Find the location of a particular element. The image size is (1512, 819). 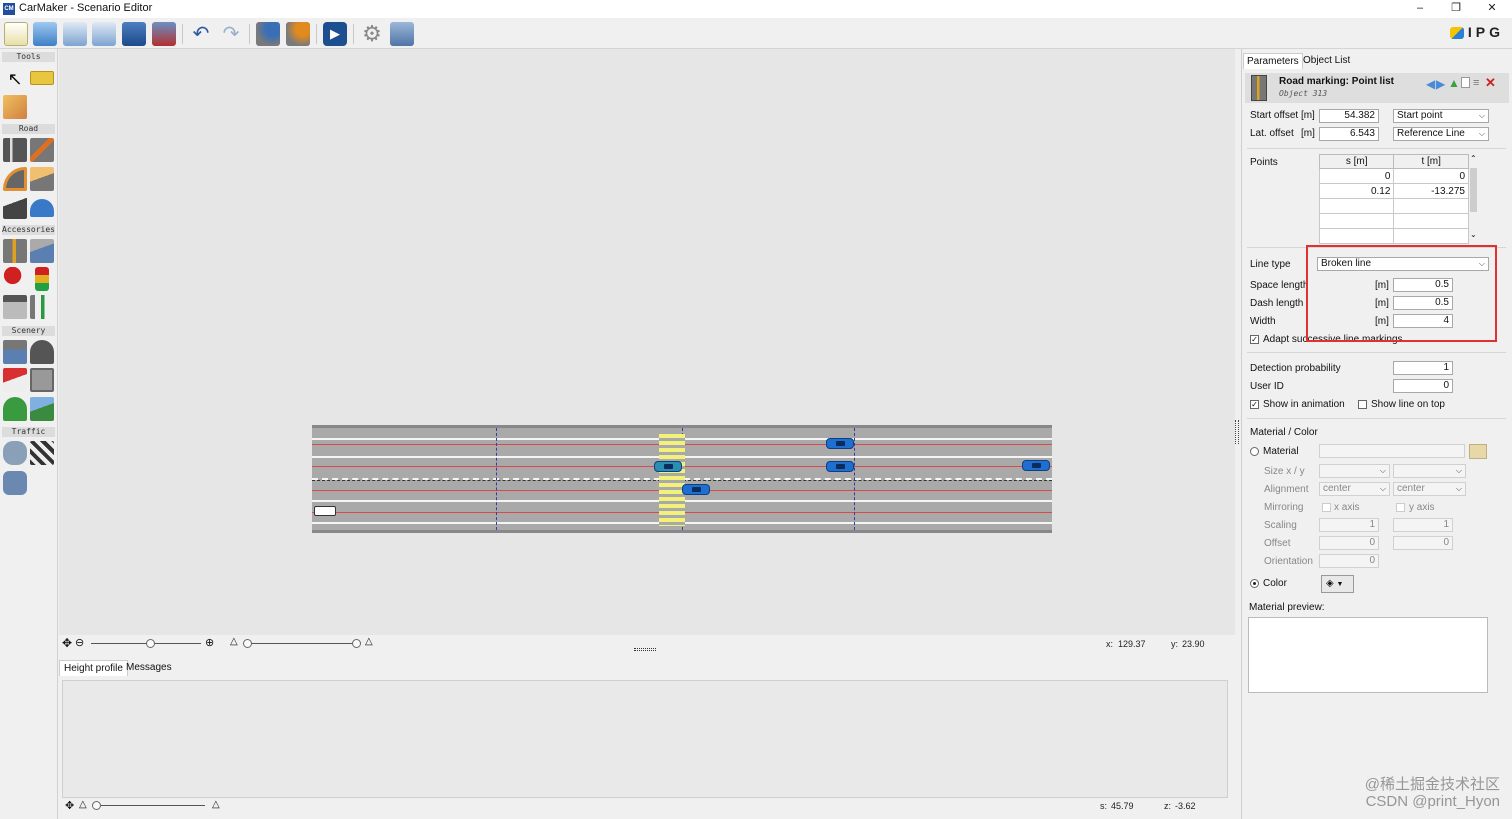

show-line-on-top-checkbox is located at coordinates (1362, 404).